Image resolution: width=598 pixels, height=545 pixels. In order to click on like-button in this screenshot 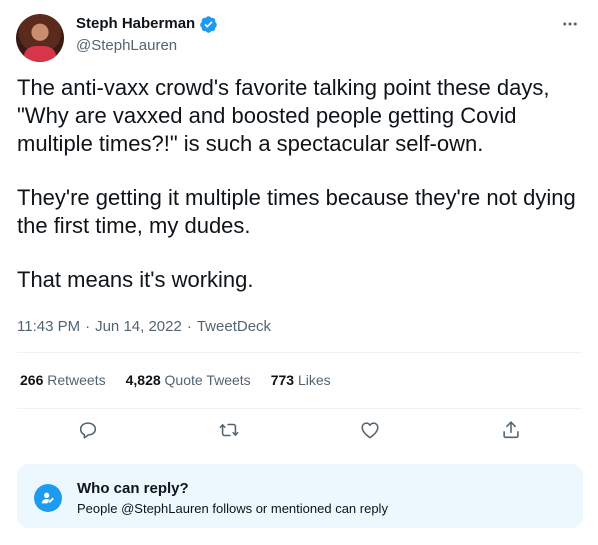, I will do `click(370, 430)`.